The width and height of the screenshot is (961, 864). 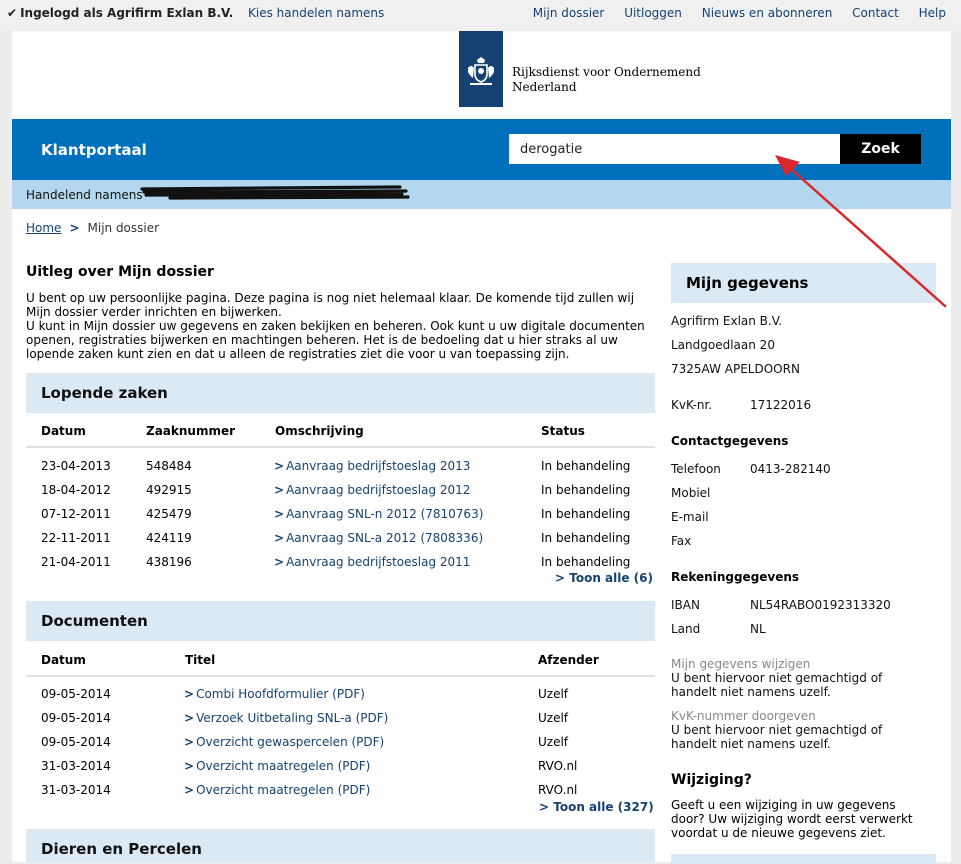 What do you see at coordinates (94, 150) in the screenshot?
I see `portal-title: Klantportaal` at bounding box center [94, 150].